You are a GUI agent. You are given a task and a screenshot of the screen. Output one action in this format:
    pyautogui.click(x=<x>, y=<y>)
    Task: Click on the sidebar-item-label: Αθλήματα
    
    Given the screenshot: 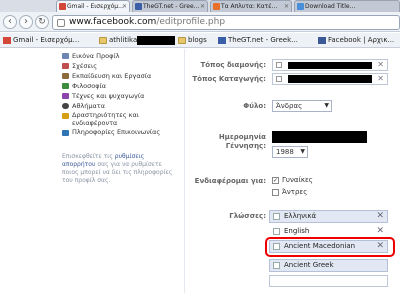 What is the action you would take?
    pyautogui.click(x=89, y=106)
    